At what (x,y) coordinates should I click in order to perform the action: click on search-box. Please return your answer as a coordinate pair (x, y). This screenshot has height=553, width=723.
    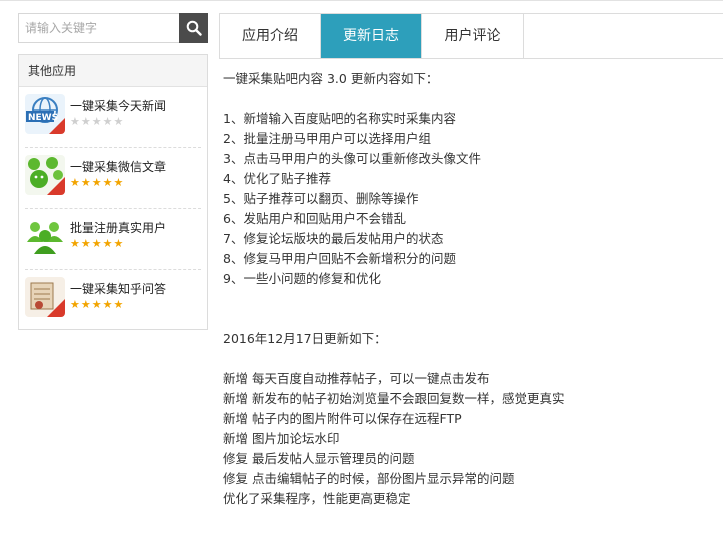
    Looking at the image, I should click on (113, 28).